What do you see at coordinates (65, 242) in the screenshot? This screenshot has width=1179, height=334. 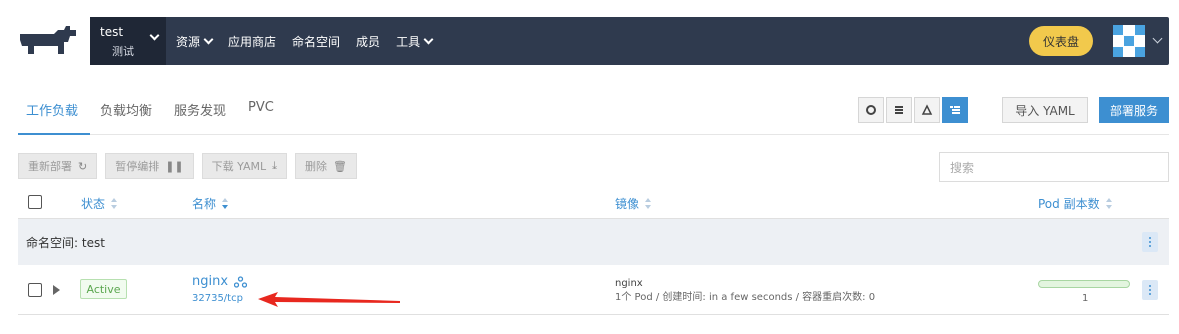 I see `namespace-group-label: 命名空间: test` at bounding box center [65, 242].